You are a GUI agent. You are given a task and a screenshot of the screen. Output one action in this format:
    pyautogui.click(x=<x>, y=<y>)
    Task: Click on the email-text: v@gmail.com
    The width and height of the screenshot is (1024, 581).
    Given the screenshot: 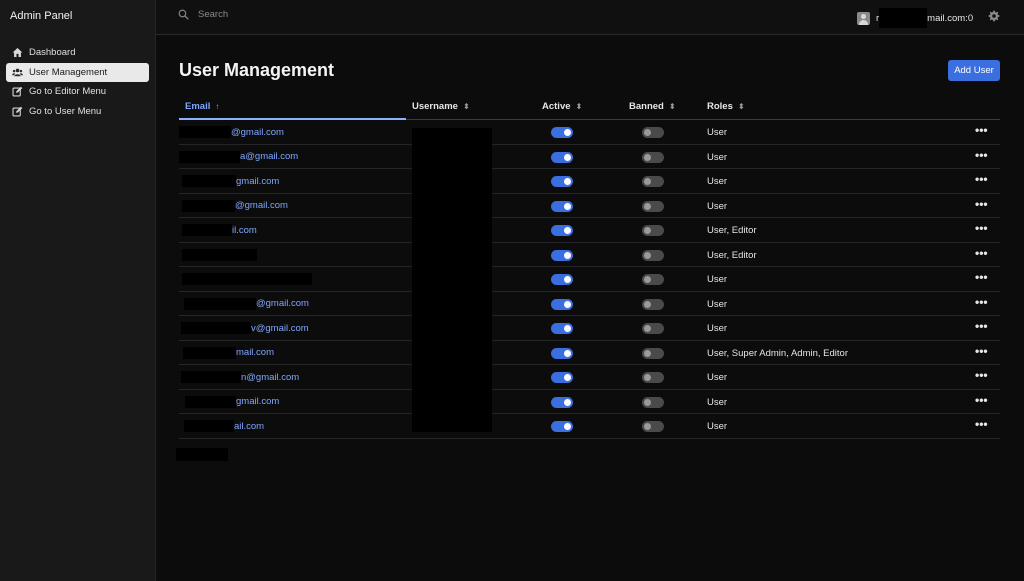 What is the action you would take?
    pyautogui.click(x=280, y=328)
    